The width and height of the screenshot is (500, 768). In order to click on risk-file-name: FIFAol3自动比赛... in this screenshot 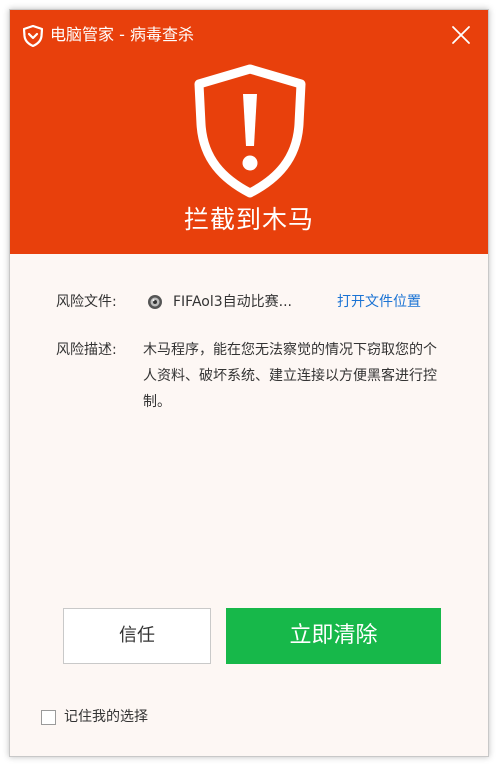, I will do `click(232, 302)`.